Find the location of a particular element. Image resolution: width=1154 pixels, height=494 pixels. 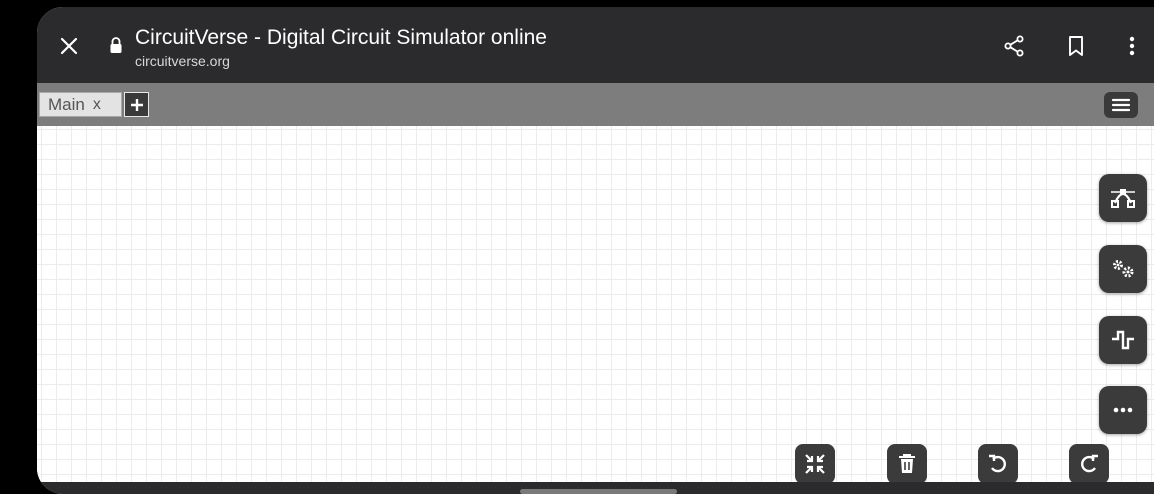

undo-button is located at coordinates (998, 464).